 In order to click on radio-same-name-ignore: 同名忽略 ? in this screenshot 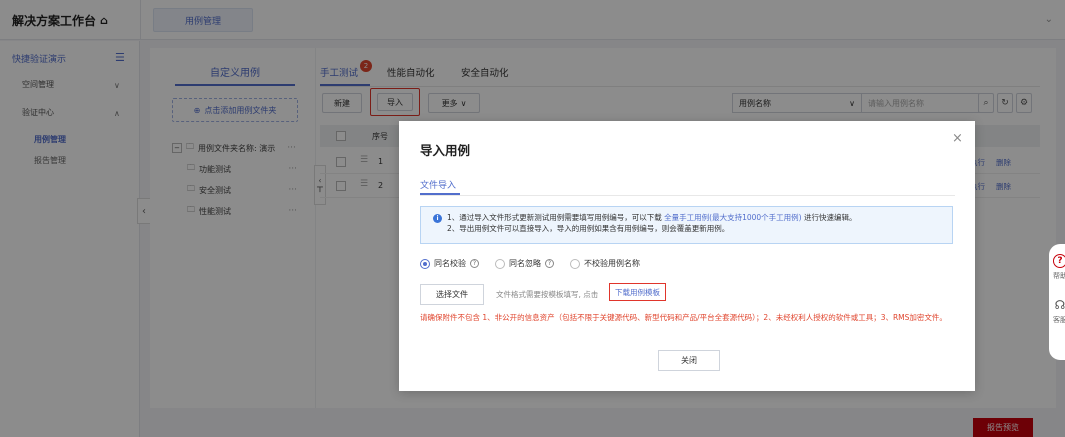, I will do `click(524, 263)`.